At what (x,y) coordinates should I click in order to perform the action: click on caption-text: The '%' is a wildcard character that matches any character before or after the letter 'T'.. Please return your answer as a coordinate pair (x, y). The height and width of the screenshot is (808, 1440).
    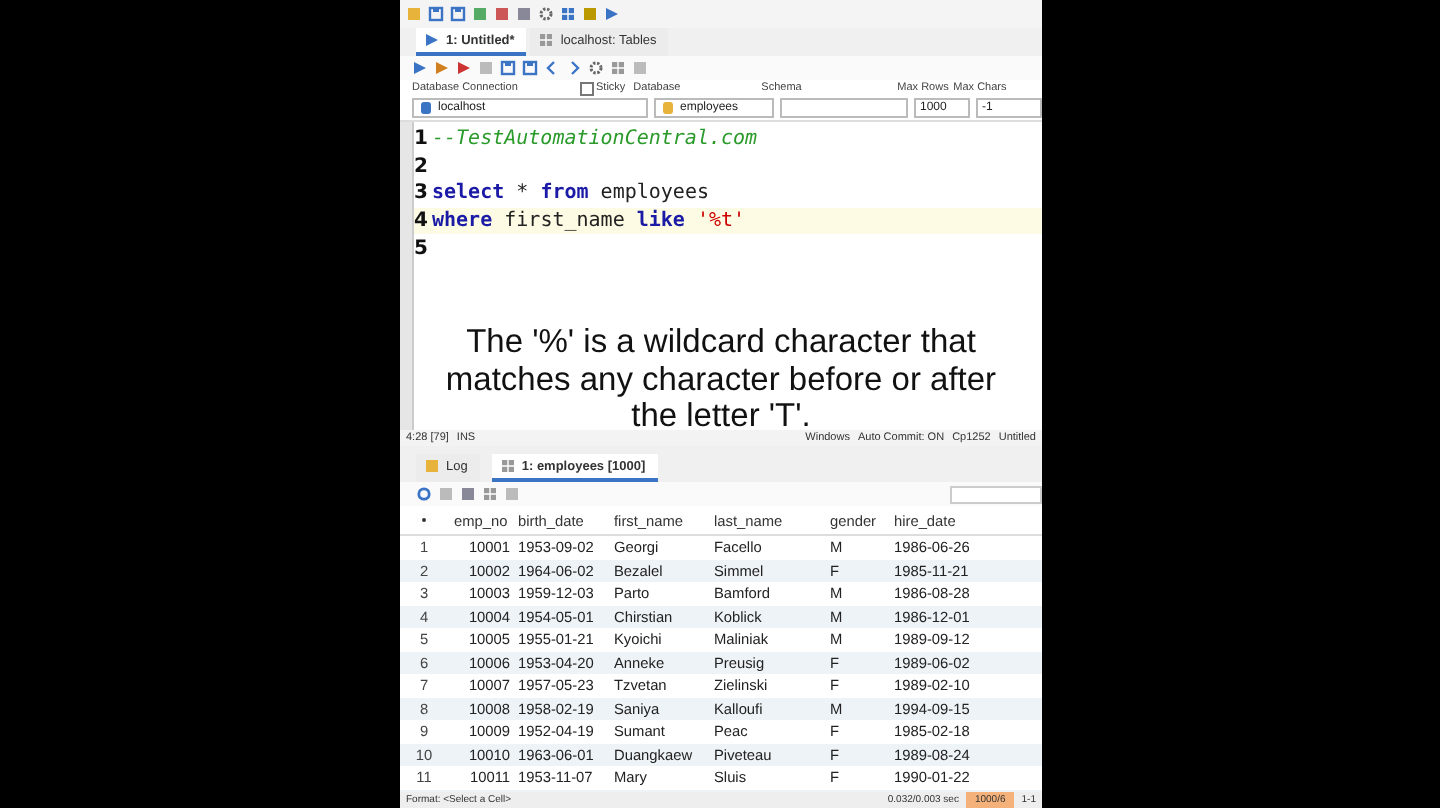
    Looking at the image, I should click on (722, 379).